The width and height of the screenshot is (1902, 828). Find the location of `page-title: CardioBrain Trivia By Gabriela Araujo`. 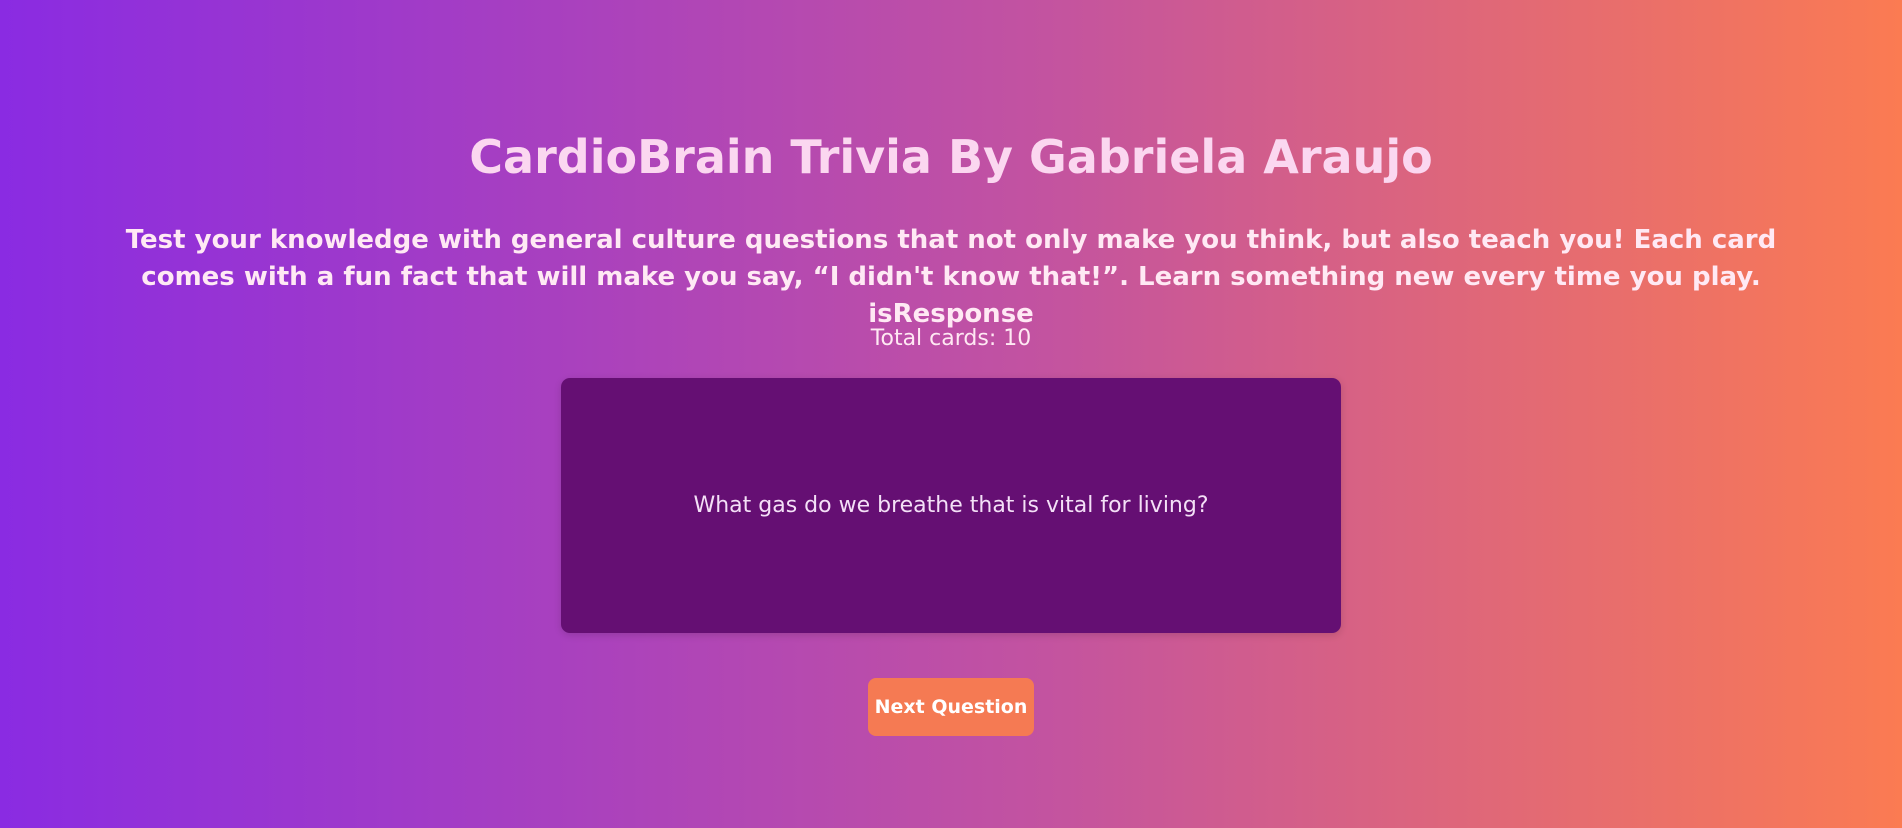

page-title: CardioBrain Trivia By Gabriela Araujo is located at coordinates (951, 157).